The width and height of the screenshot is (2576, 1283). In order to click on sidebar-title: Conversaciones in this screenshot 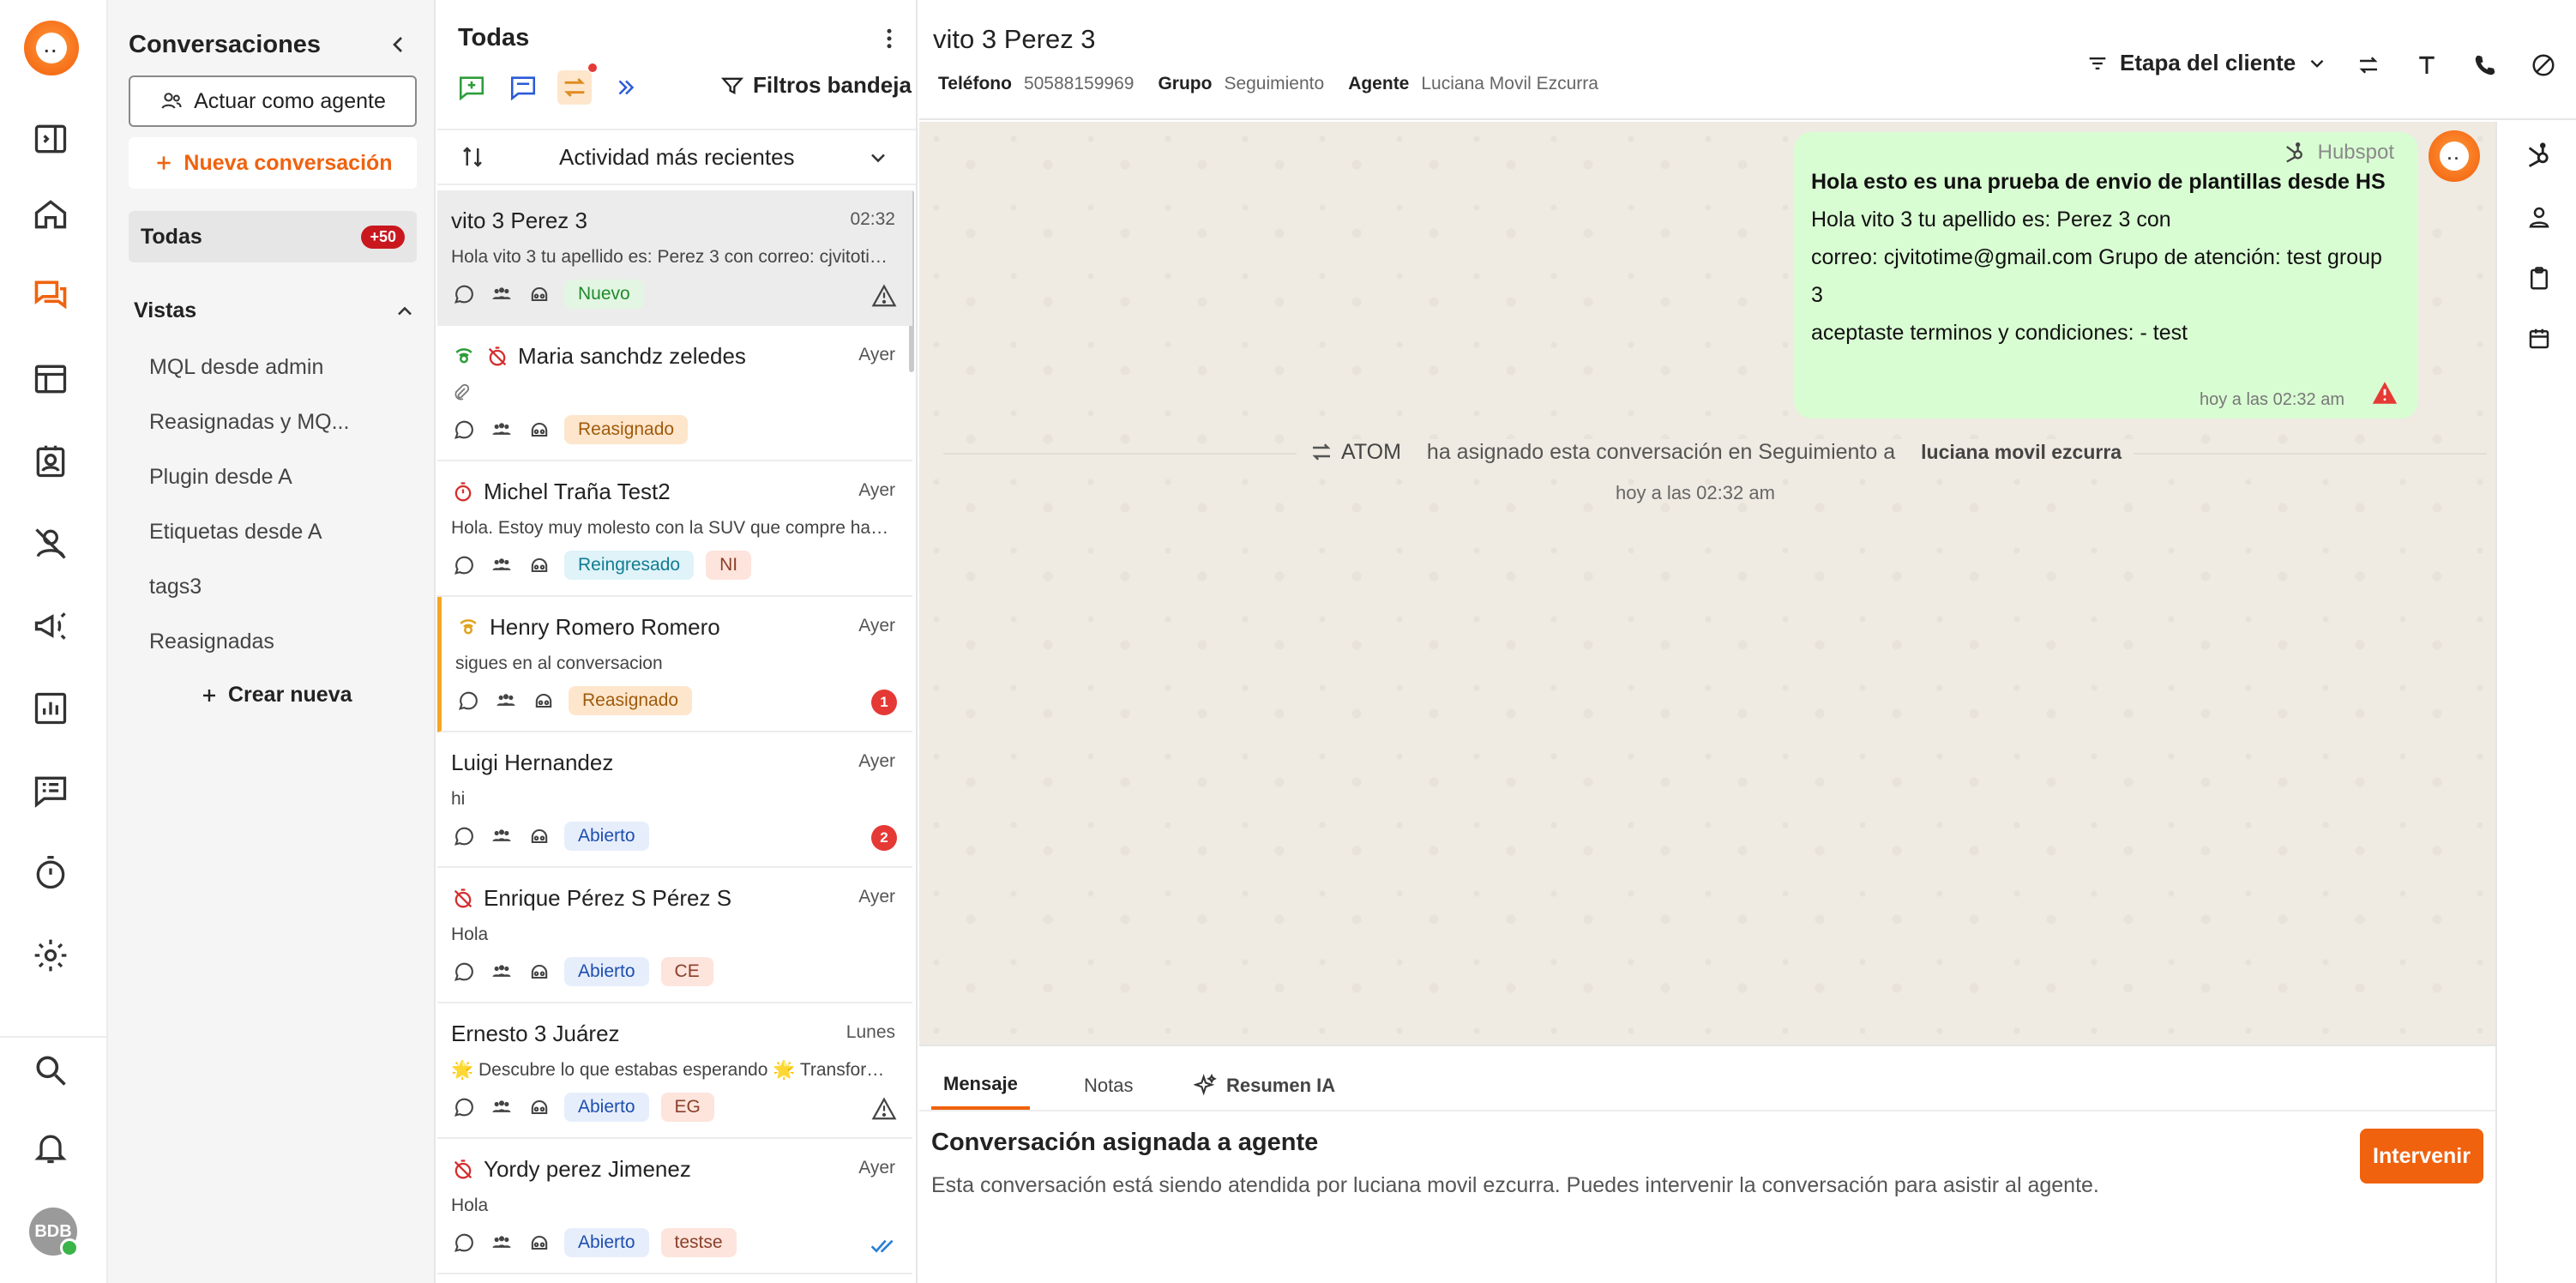, I will do `click(226, 44)`.